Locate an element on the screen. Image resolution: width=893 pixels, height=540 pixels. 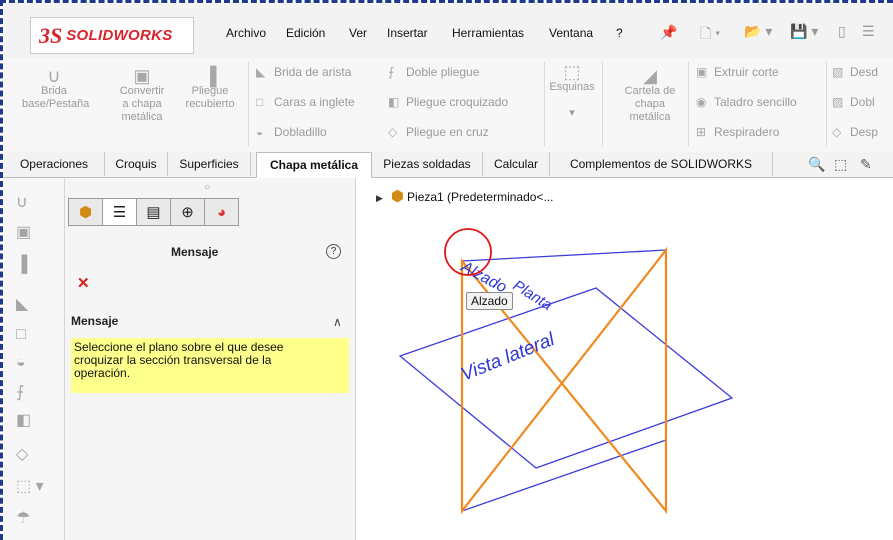
cancel-icon: ✕ is located at coordinates (83, 283).